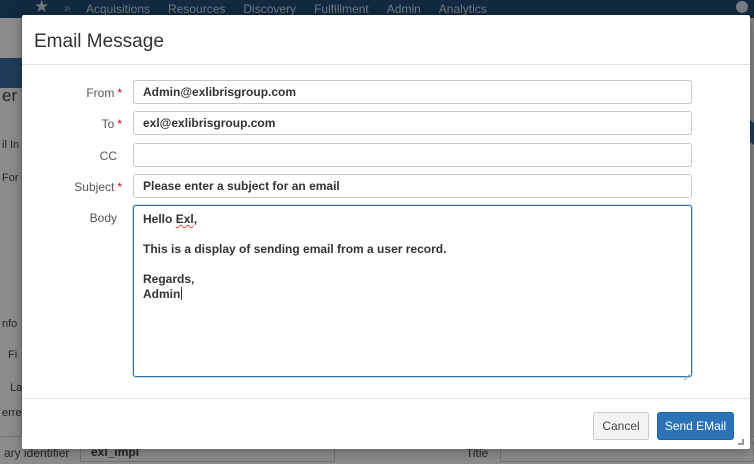 Image resolution: width=754 pixels, height=464 pixels. I want to click on body-comma-text: ,, so click(195, 219).